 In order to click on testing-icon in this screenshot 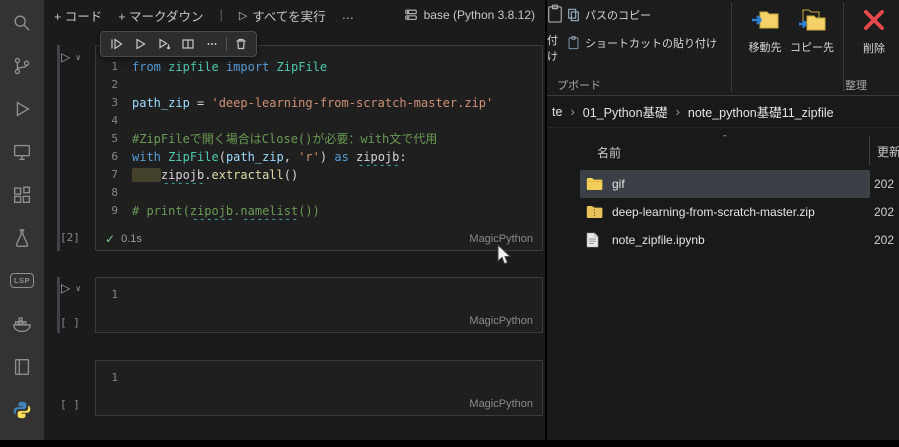, I will do `click(22, 237)`.